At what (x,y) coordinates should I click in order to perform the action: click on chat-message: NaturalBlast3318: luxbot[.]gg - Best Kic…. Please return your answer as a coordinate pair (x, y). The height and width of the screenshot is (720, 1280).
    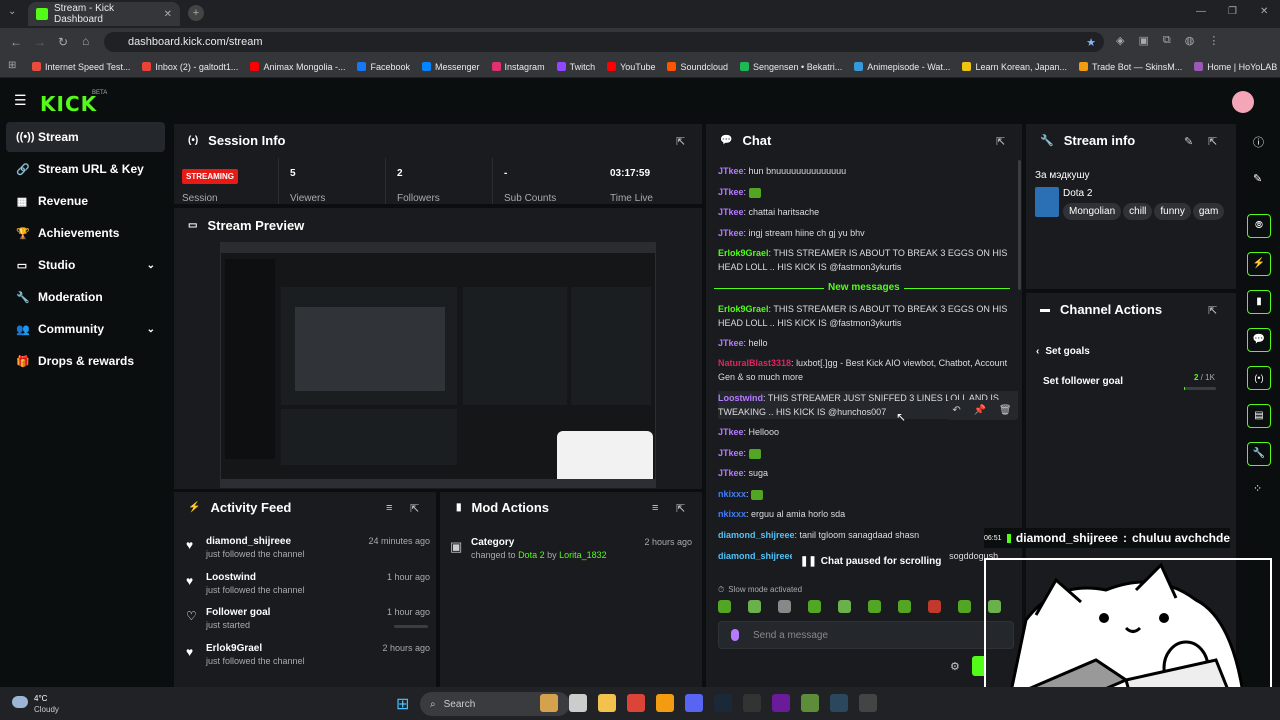
    Looking at the image, I should click on (866, 370).